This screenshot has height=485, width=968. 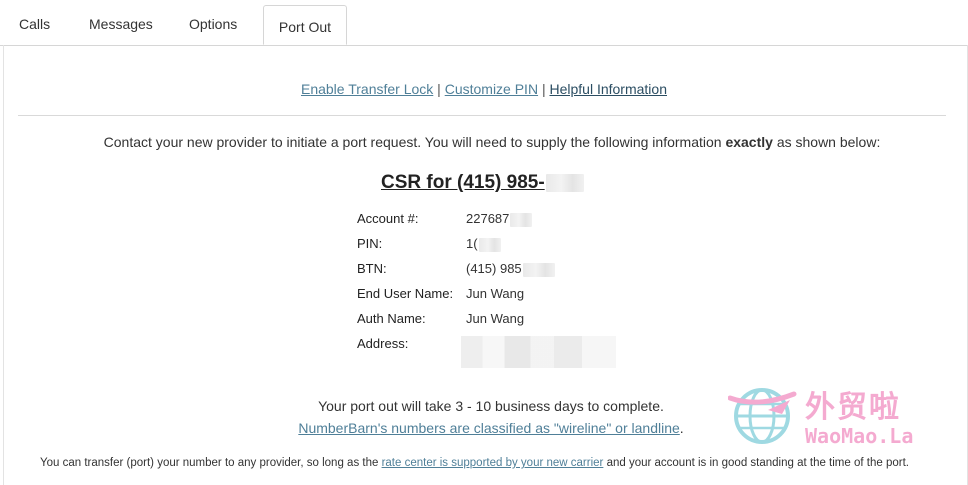 What do you see at coordinates (370, 243) in the screenshot?
I see `field-label: PIN:` at bounding box center [370, 243].